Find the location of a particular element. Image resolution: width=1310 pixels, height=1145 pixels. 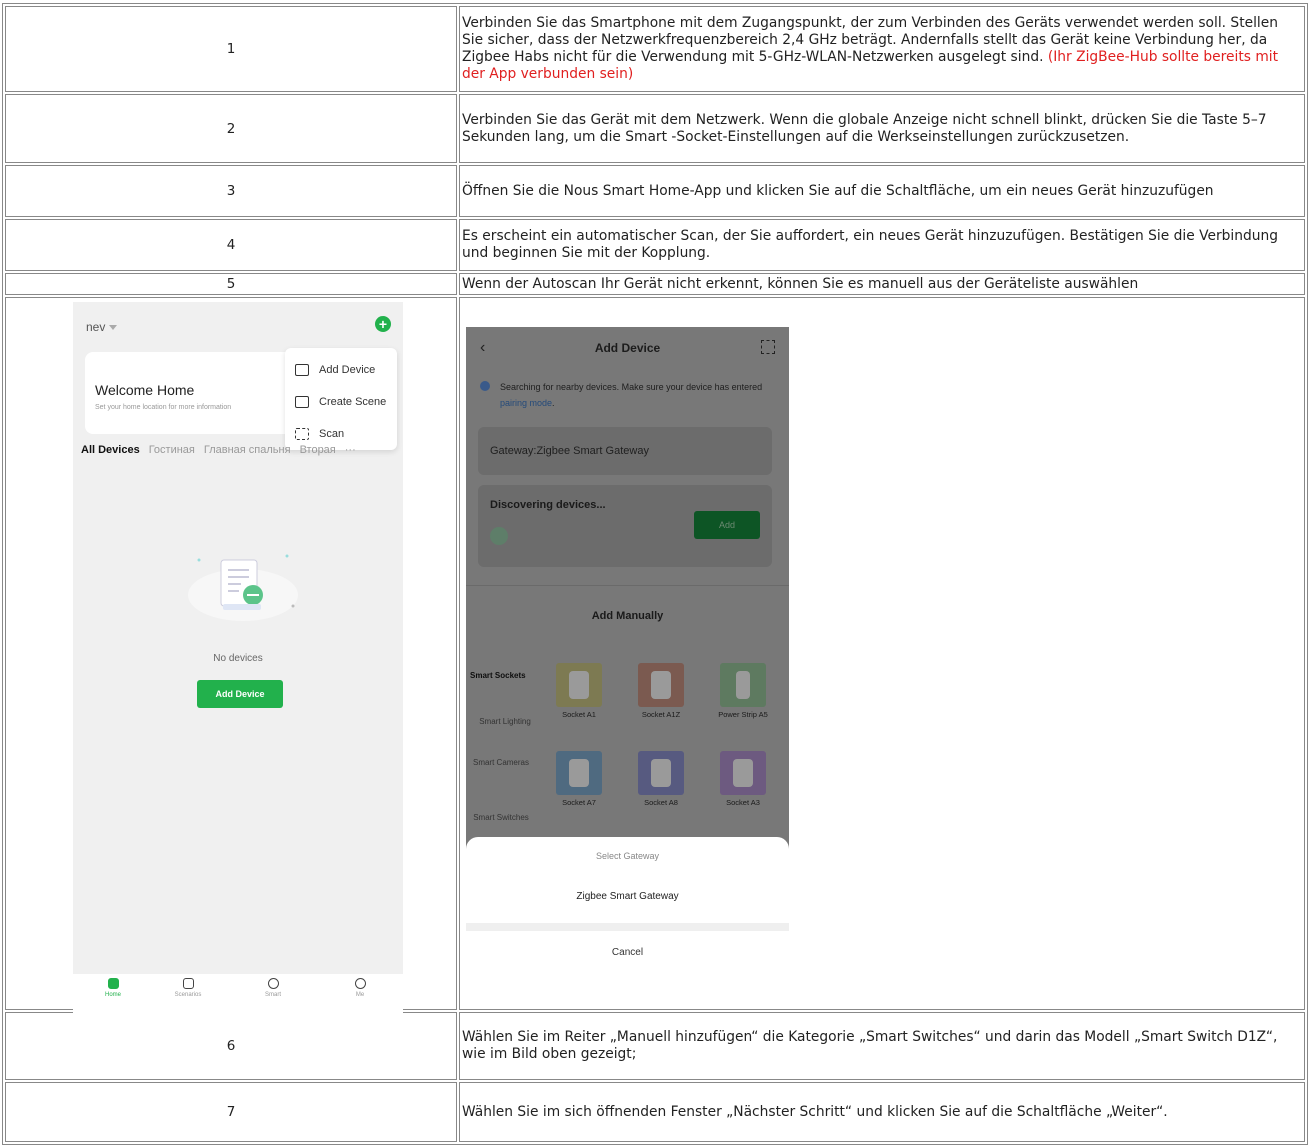

power-strip-icon is located at coordinates (743, 685).